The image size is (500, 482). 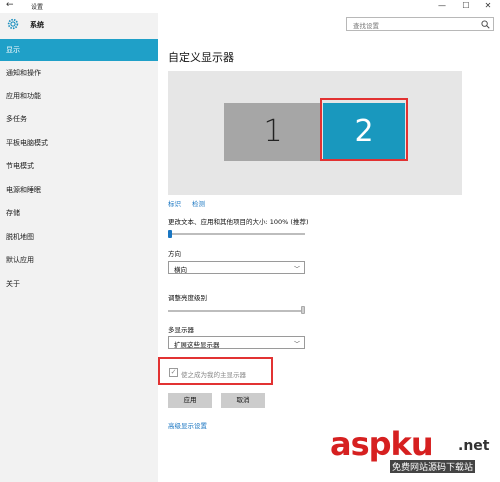 What do you see at coordinates (198, 203) in the screenshot?
I see `detect-link: 检测` at bounding box center [198, 203].